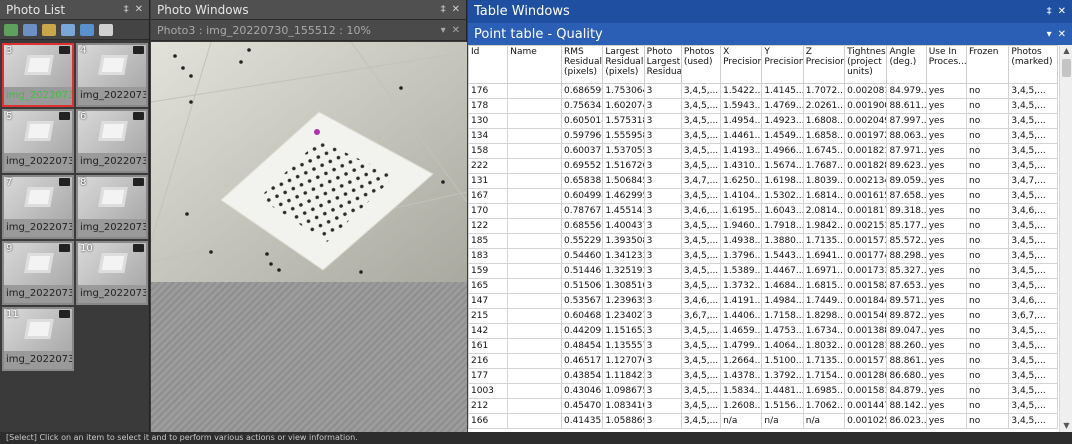 The width and height of the screenshot is (1072, 444). What do you see at coordinates (49, 29) in the screenshot?
I see `filter-icon` at bounding box center [49, 29].